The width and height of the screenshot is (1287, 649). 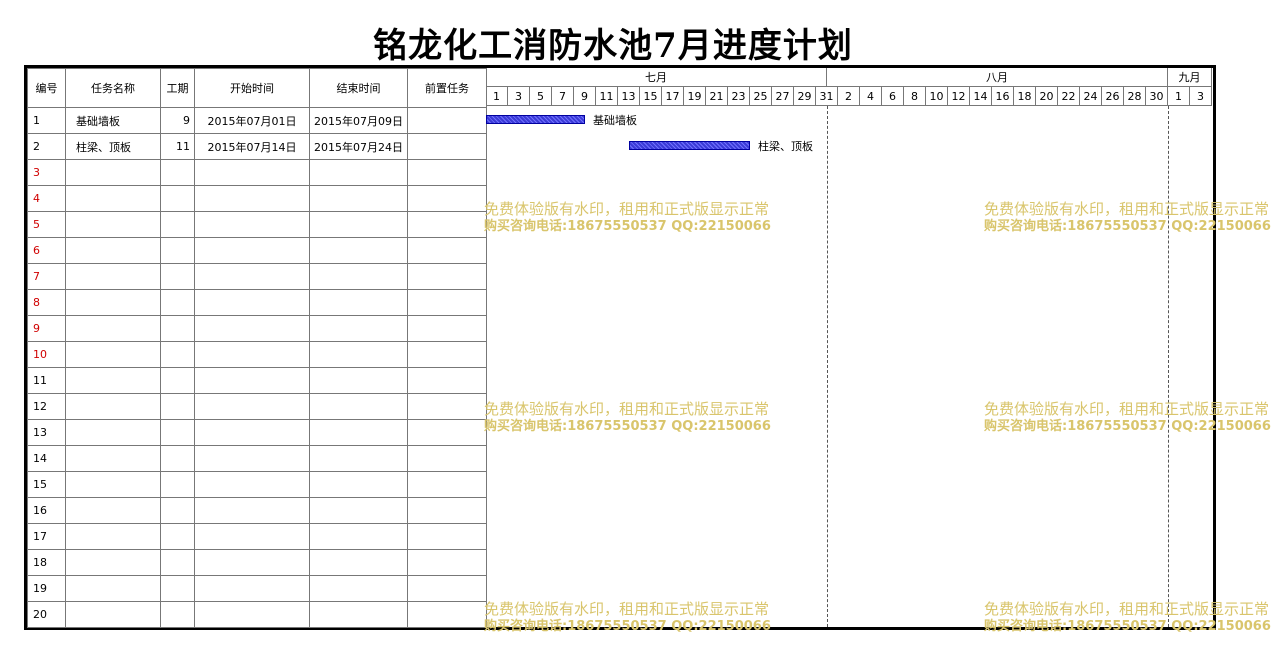 What do you see at coordinates (46, 510) in the screenshot?
I see `row-id-cell: 16` at bounding box center [46, 510].